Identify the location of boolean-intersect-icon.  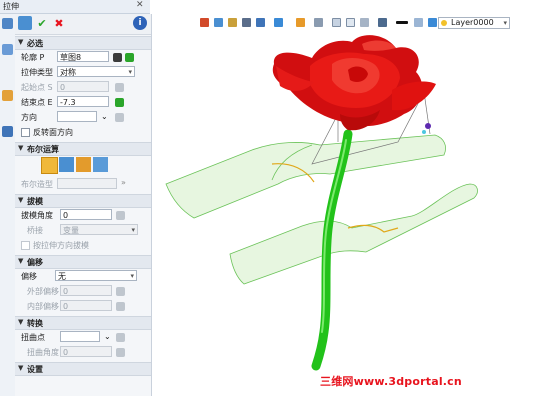
(100, 164).